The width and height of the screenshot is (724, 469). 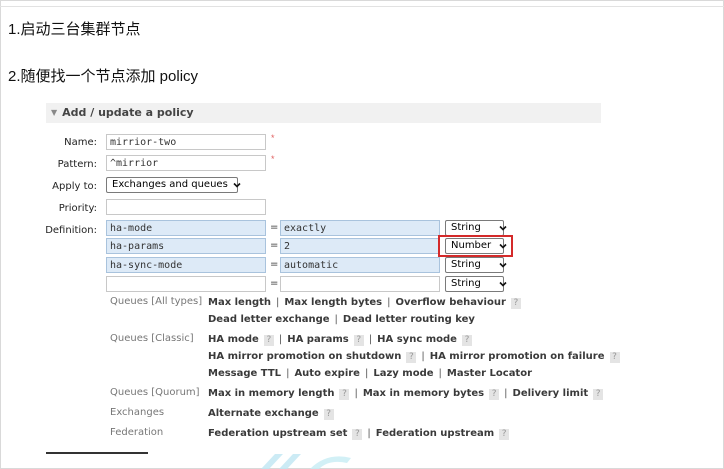 I want to click on priority-label: Priority:, so click(x=77, y=208).